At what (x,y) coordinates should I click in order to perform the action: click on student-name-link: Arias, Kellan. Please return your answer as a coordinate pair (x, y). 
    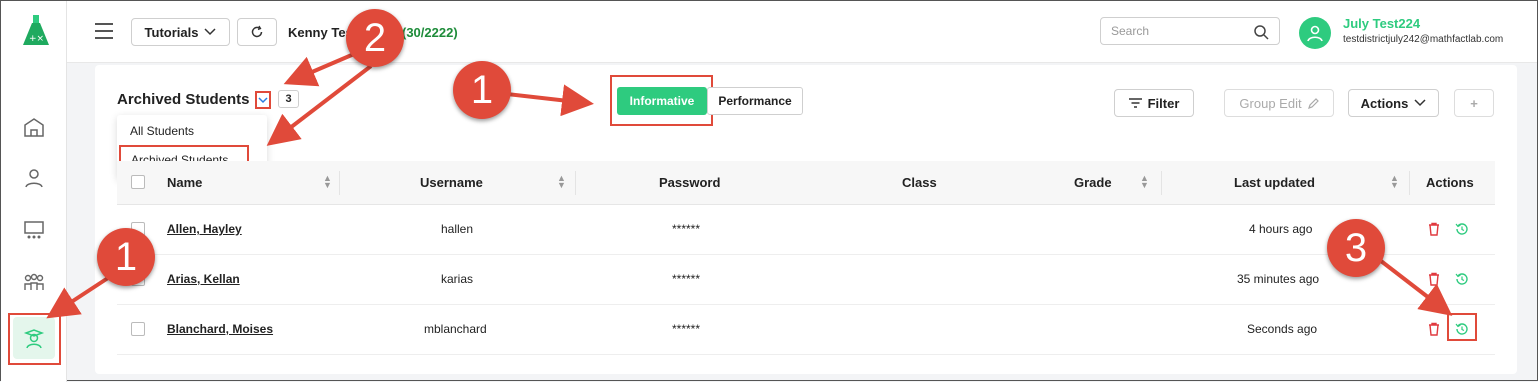
    Looking at the image, I should click on (203, 279).